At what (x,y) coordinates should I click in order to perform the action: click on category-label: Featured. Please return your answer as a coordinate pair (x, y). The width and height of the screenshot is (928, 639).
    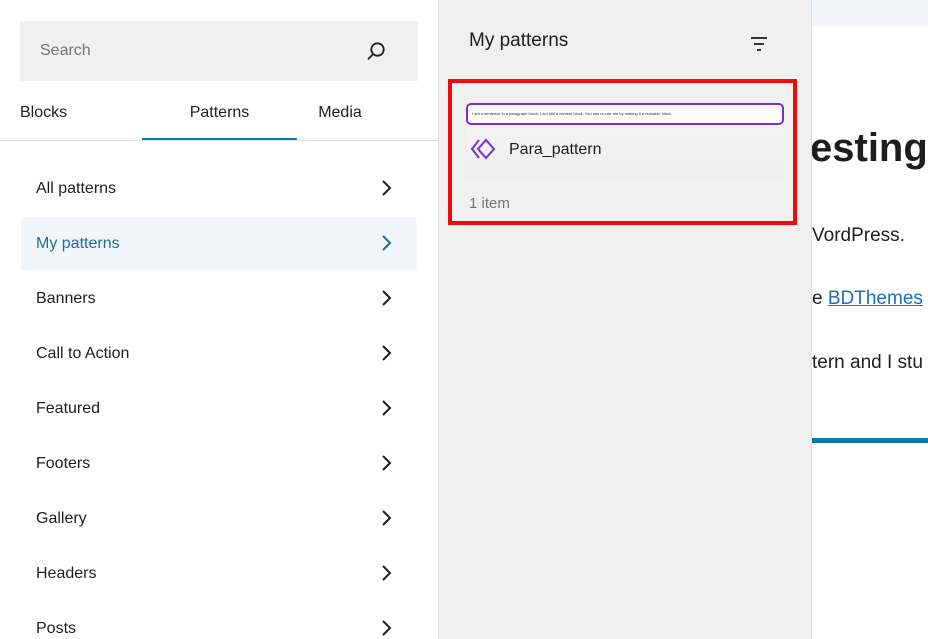
    Looking at the image, I should click on (68, 408).